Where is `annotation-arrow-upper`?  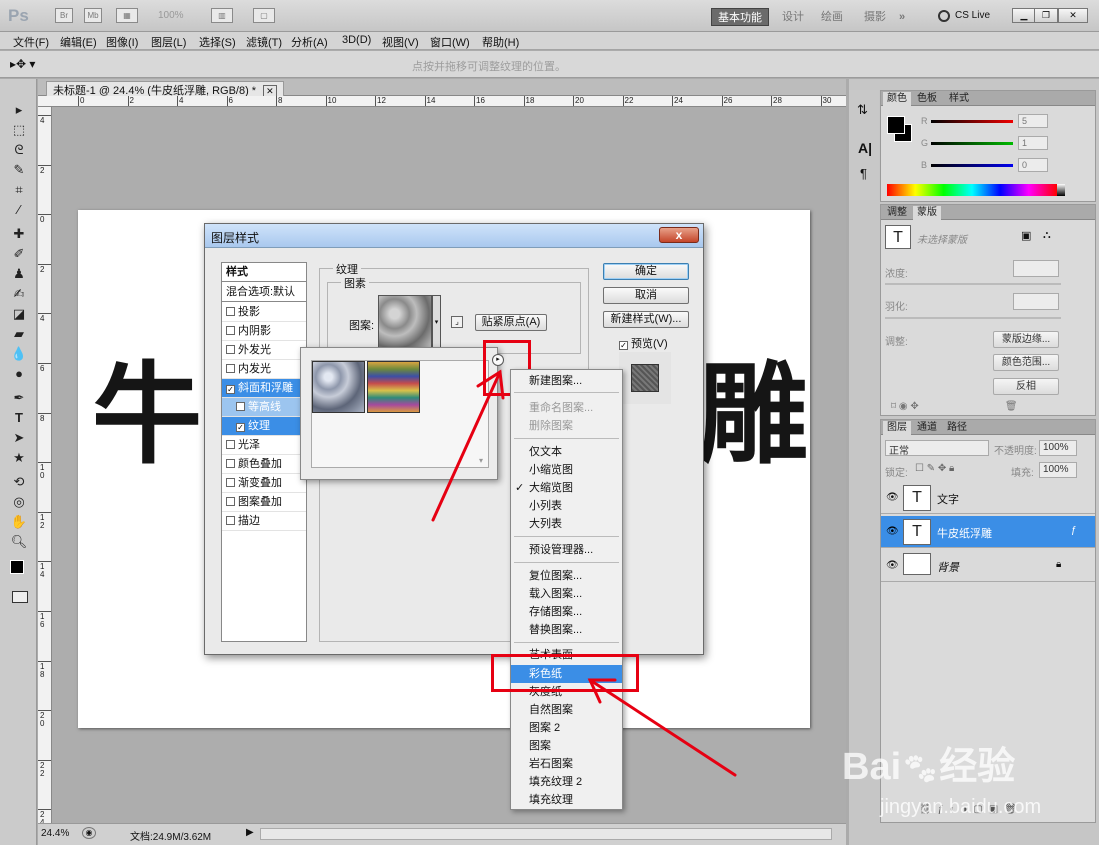 annotation-arrow-upper is located at coordinates (466, 446).